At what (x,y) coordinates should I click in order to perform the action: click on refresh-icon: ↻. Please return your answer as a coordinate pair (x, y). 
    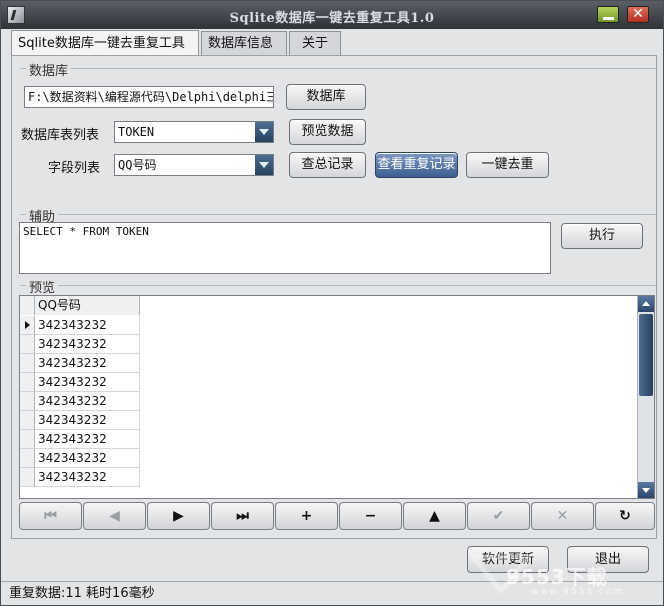
    Looking at the image, I should click on (625, 516).